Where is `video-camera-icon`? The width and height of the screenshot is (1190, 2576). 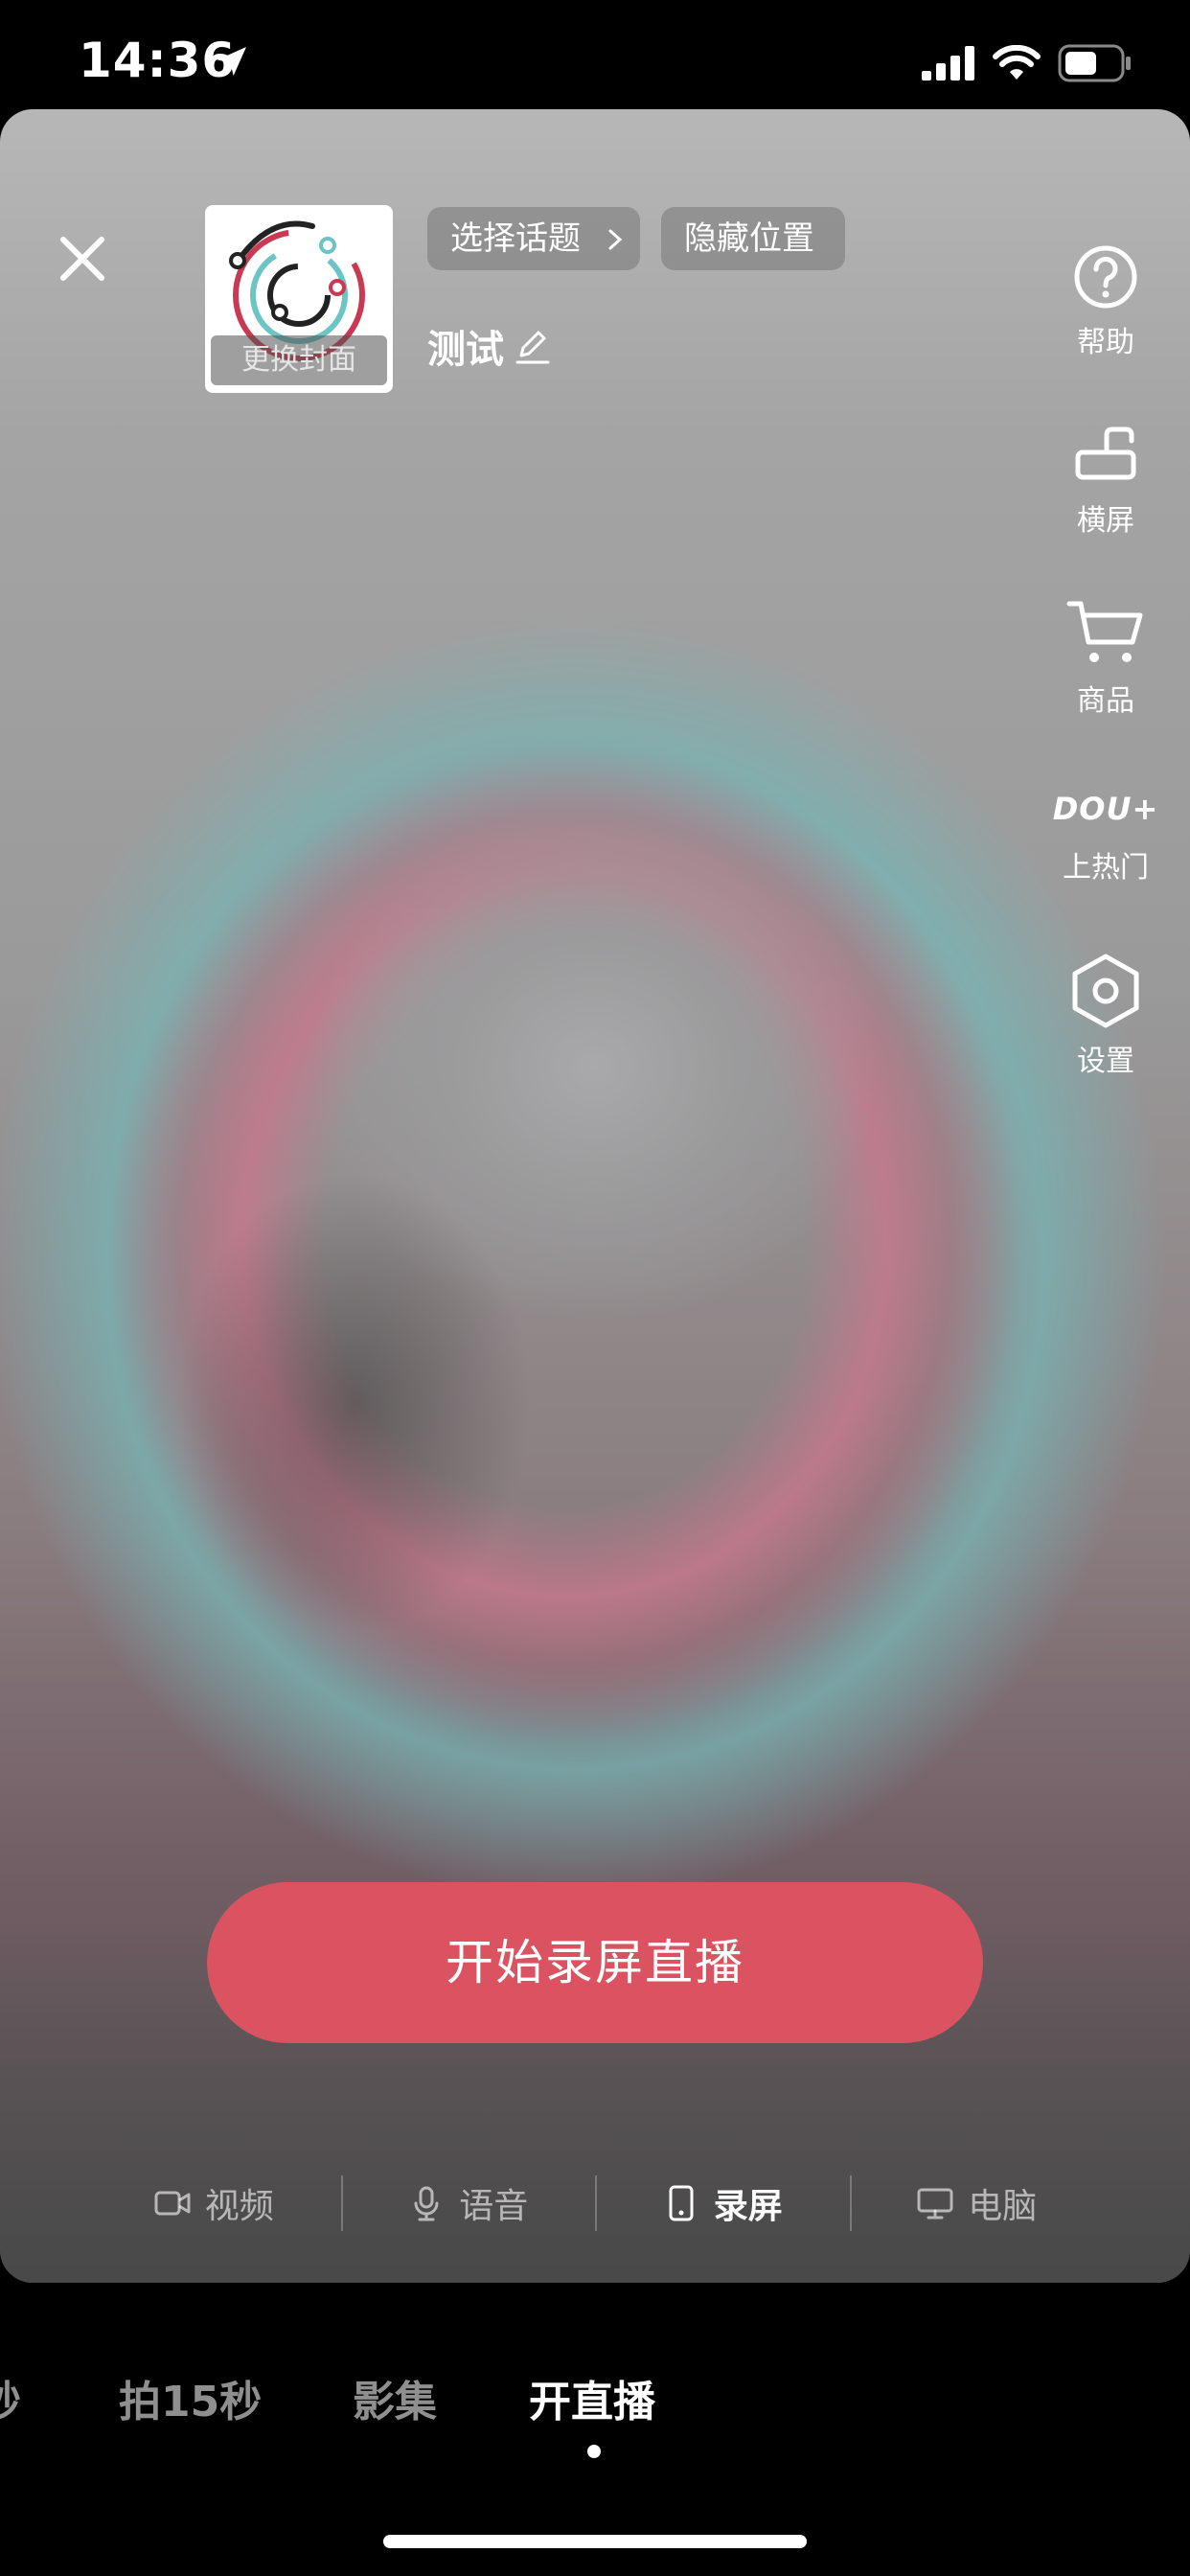 video-camera-icon is located at coordinates (172, 2203).